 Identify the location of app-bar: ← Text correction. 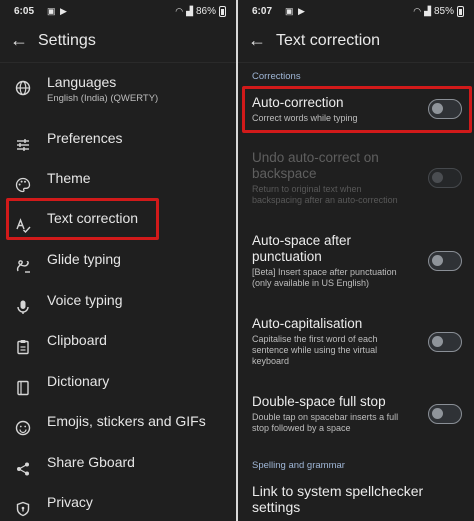
(356, 42).